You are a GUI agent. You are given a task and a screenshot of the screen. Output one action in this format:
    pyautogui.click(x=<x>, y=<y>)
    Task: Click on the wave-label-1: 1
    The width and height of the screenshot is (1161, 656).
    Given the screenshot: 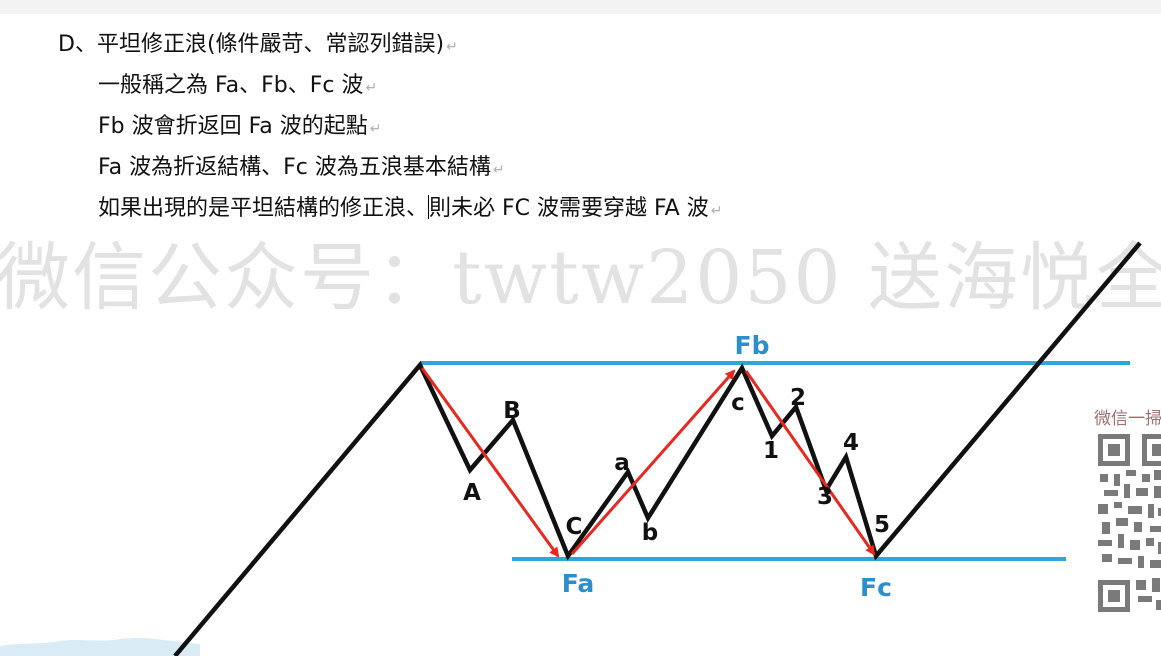 What is the action you would take?
    pyautogui.click(x=771, y=451)
    